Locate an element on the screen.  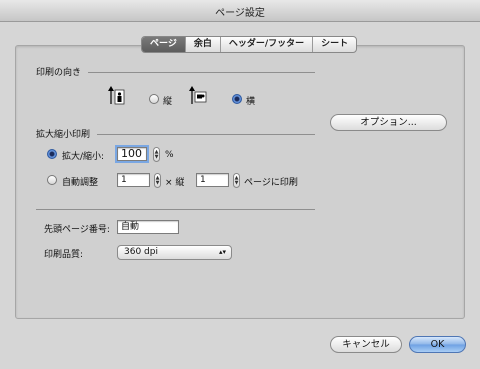
portrait-label: 縦 is located at coordinates (168, 102).